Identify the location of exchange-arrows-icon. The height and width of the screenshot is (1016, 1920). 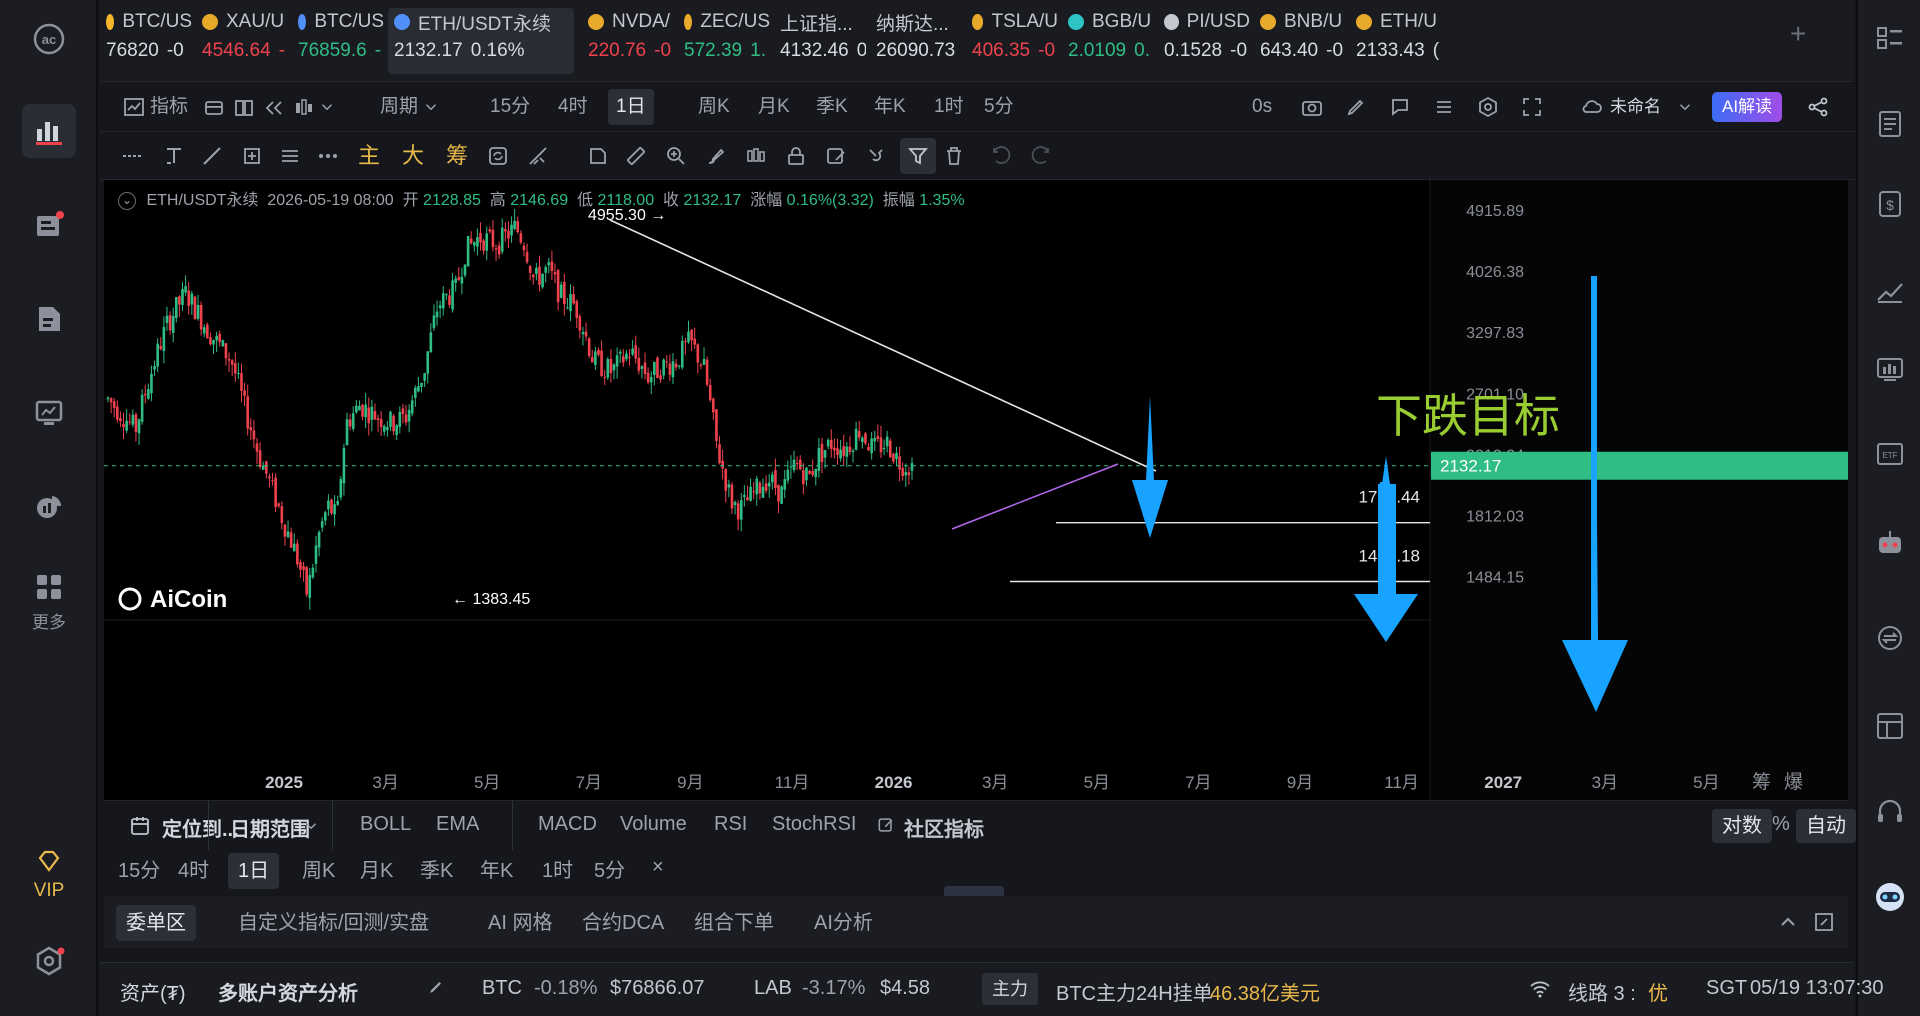
(1890, 638).